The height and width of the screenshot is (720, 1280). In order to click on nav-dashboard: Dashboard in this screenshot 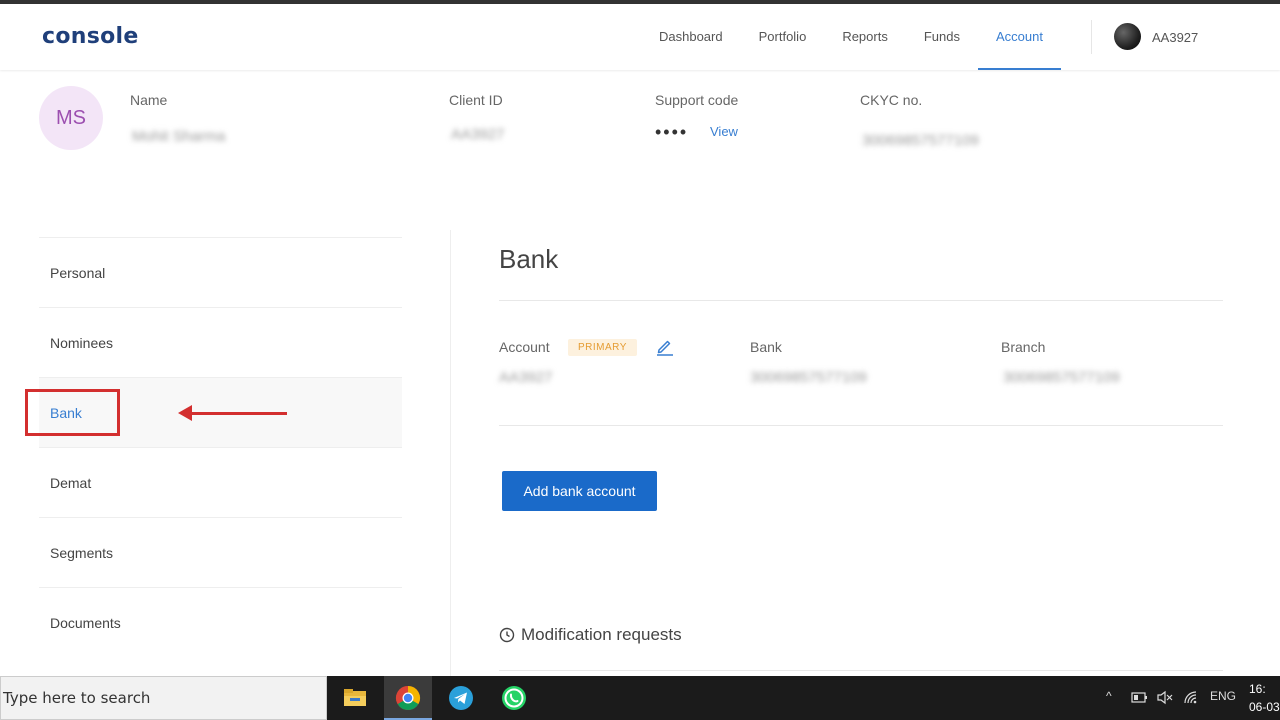, I will do `click(691, 37)`.